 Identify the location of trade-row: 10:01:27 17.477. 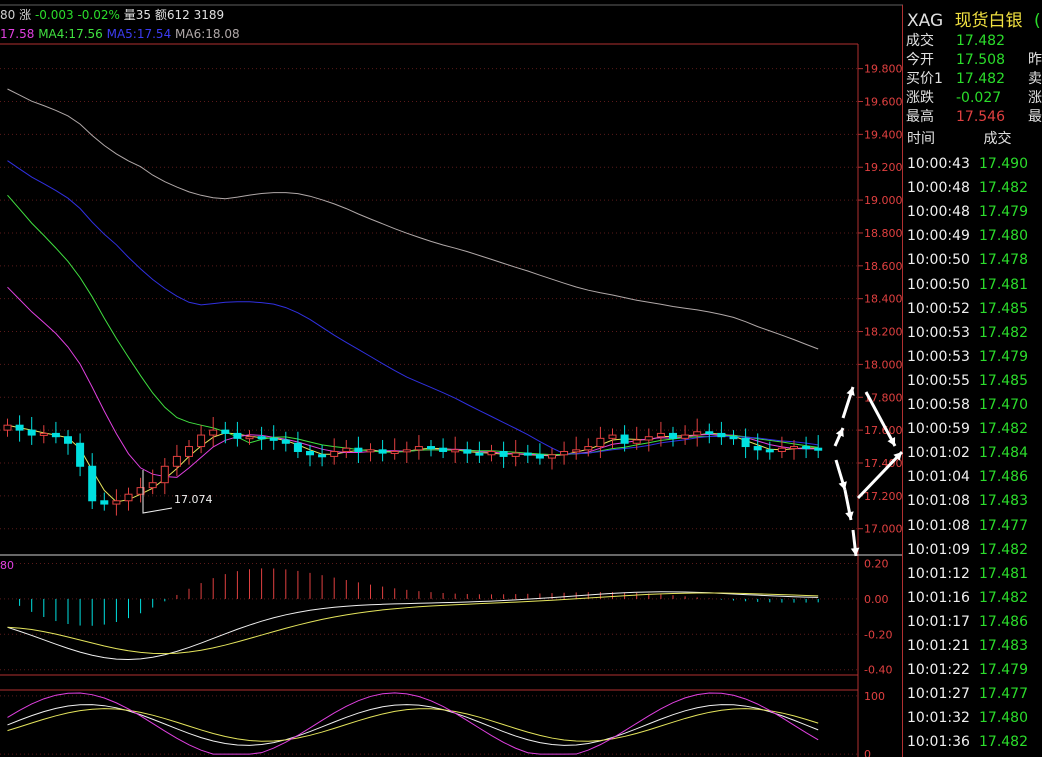
(967, 694).